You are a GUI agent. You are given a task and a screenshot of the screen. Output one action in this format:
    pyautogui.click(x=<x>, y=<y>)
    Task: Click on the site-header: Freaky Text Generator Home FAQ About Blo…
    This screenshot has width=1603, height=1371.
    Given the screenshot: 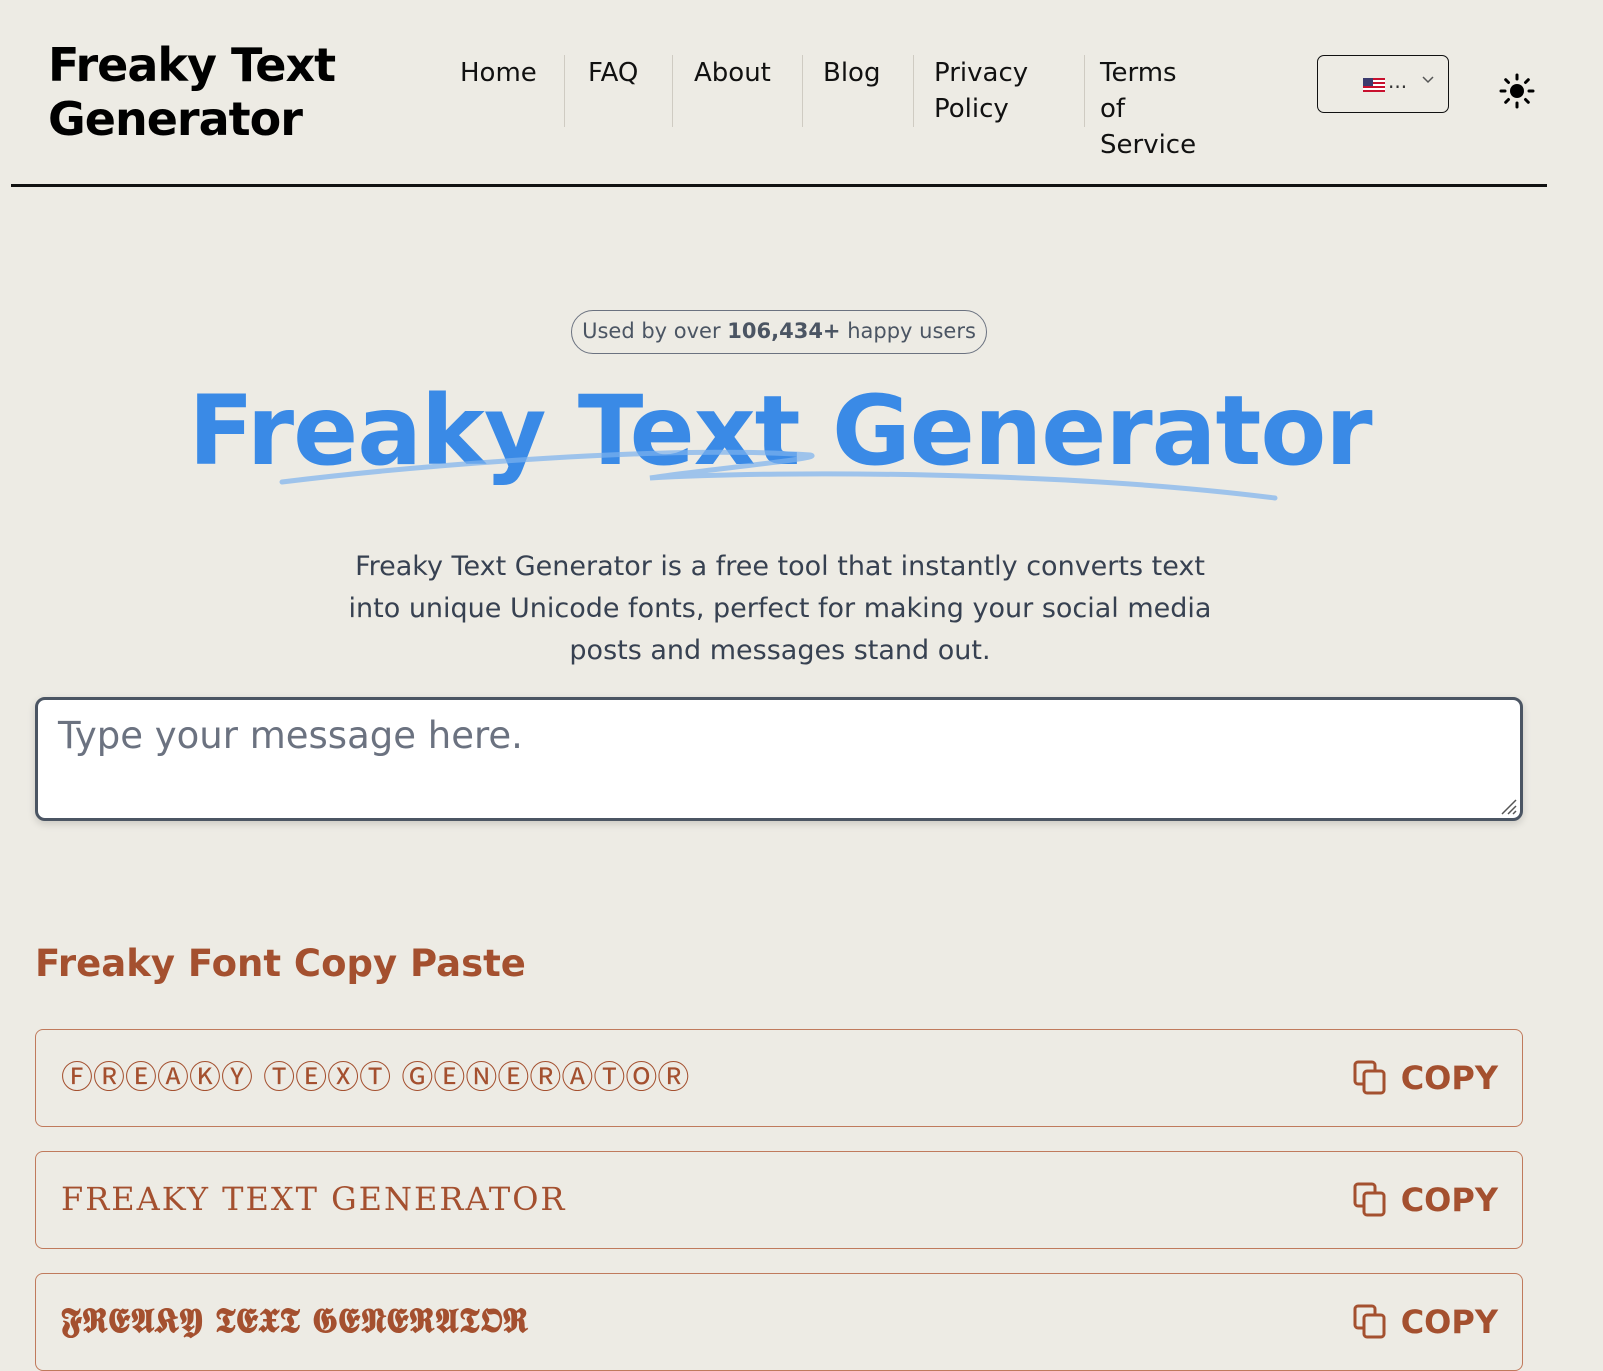 What is the action you would take?
    pyautogui.click(x=779, y=93)
    